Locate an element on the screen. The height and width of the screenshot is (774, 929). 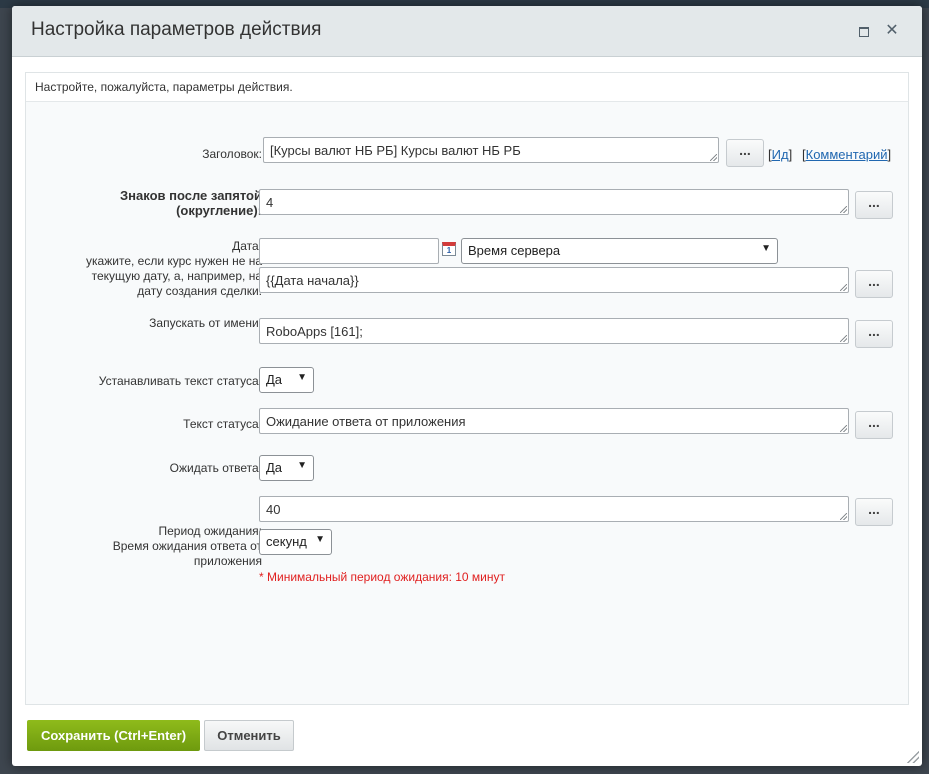
set-status-select: Да ▼ is located at coordinates (286, 380).